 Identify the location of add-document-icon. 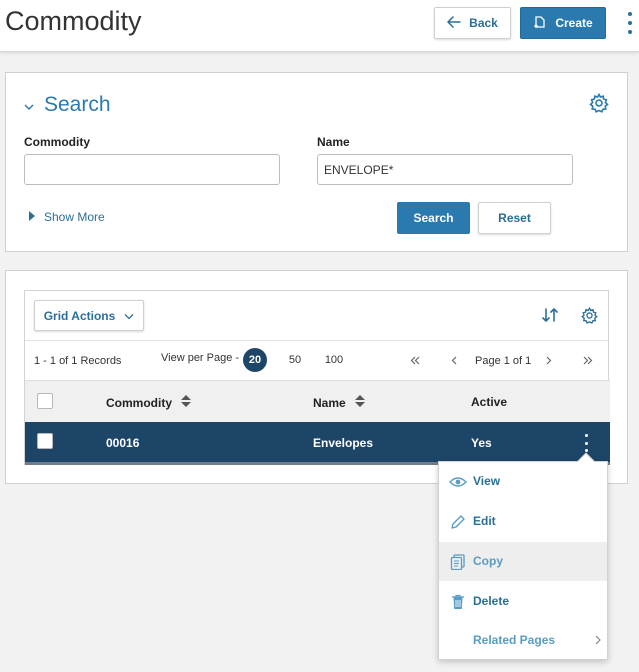
(540, 23).